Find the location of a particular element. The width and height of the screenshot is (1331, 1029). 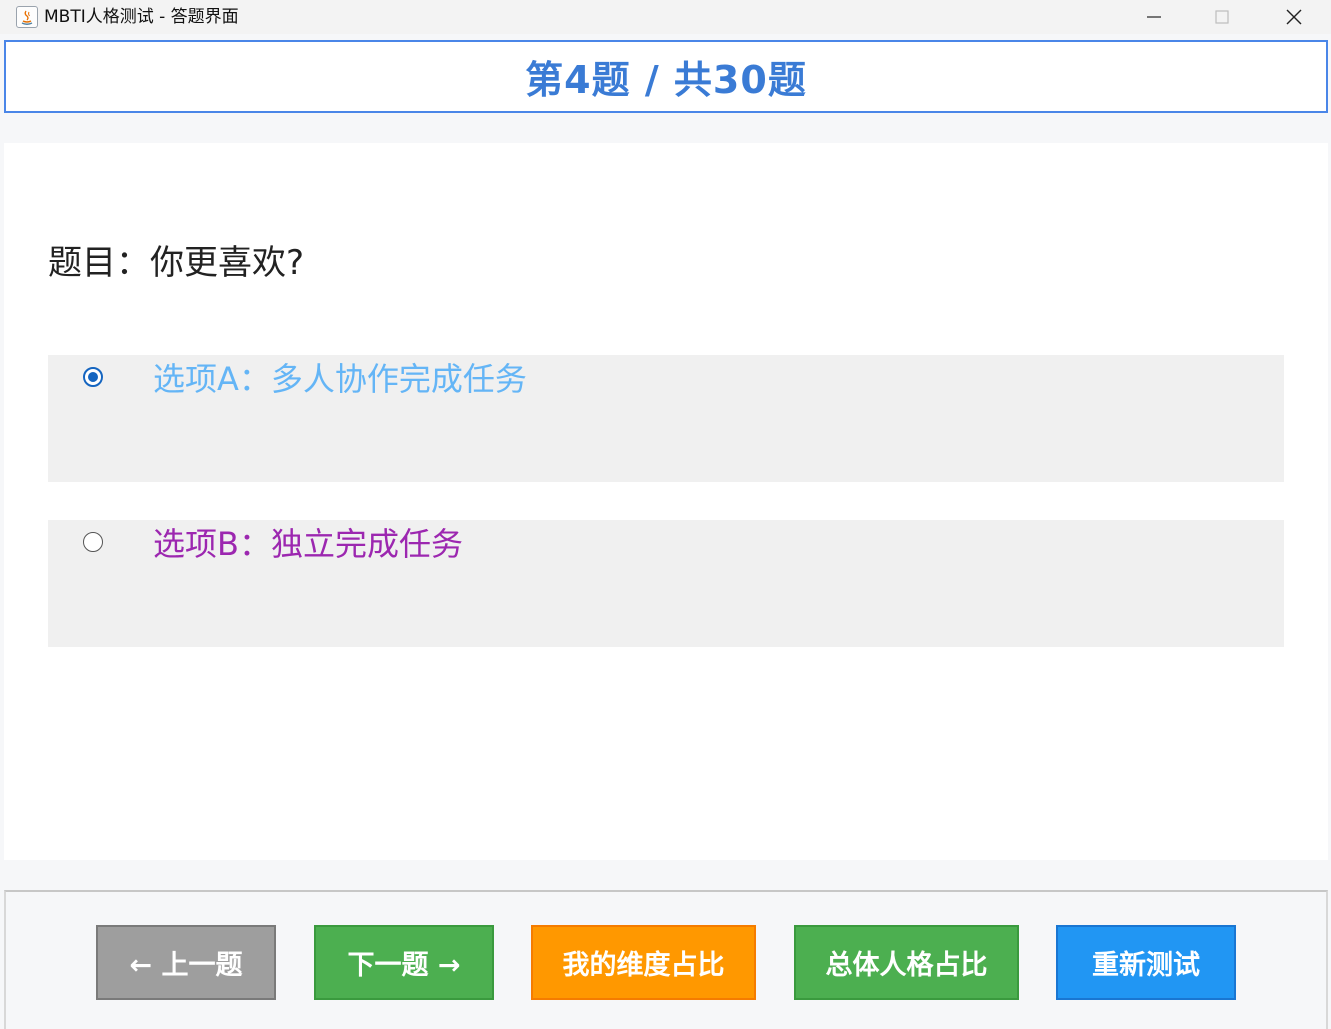

question-text: 题目：你更喜欢? is located at coordinates (176, 263).